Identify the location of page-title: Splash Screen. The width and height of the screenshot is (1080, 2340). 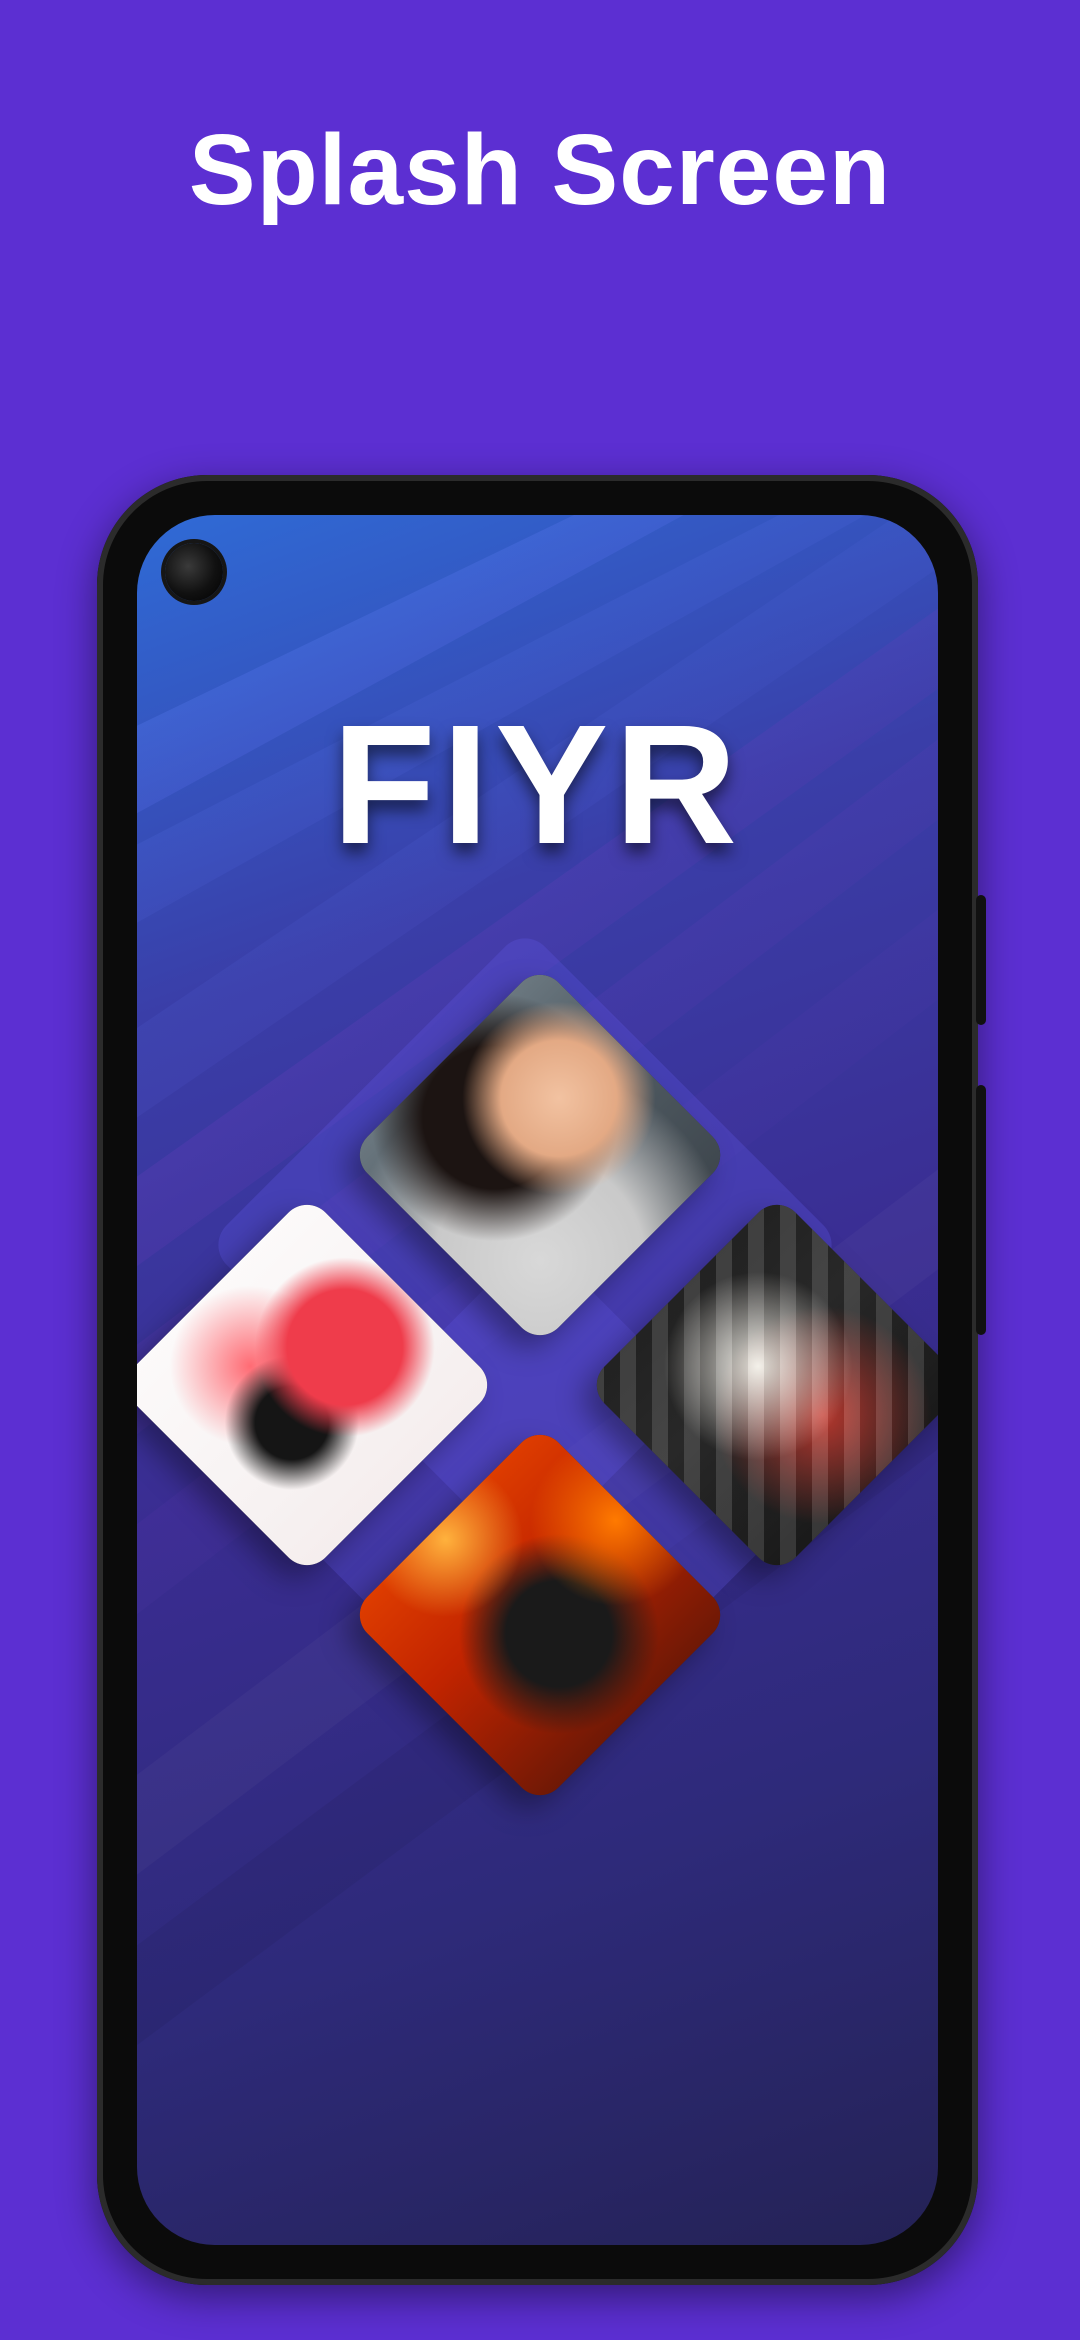
(540, 170).